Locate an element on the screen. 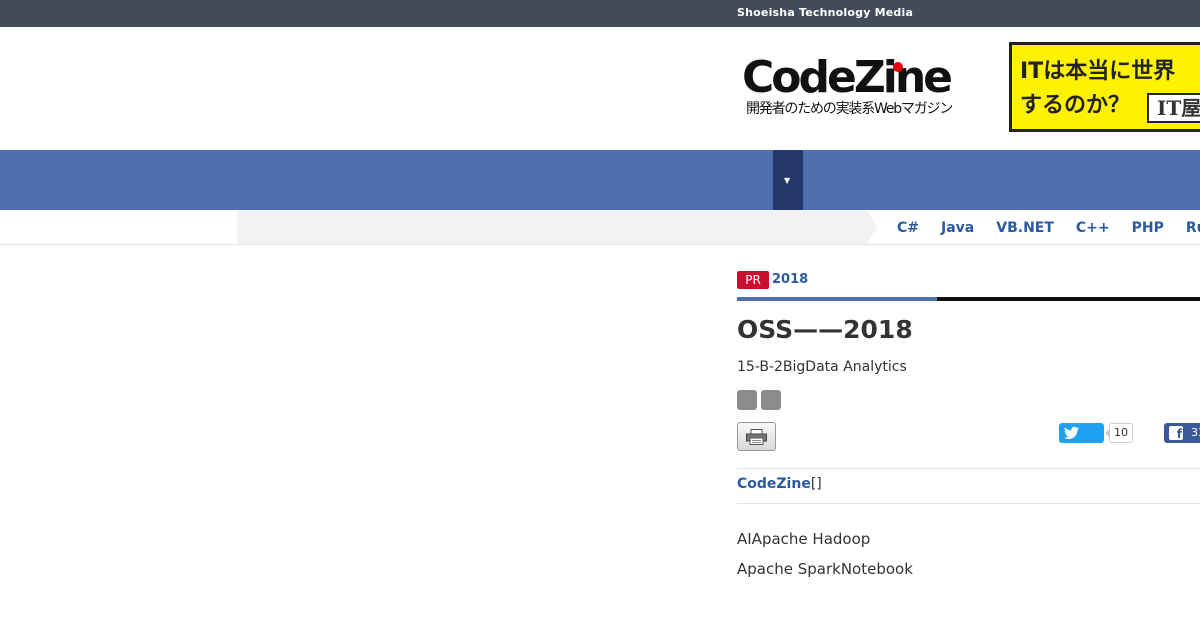 The height and width of the screenshot is (630, 1200). lang-link-php: PHP is located at coordinates (1148, 228).